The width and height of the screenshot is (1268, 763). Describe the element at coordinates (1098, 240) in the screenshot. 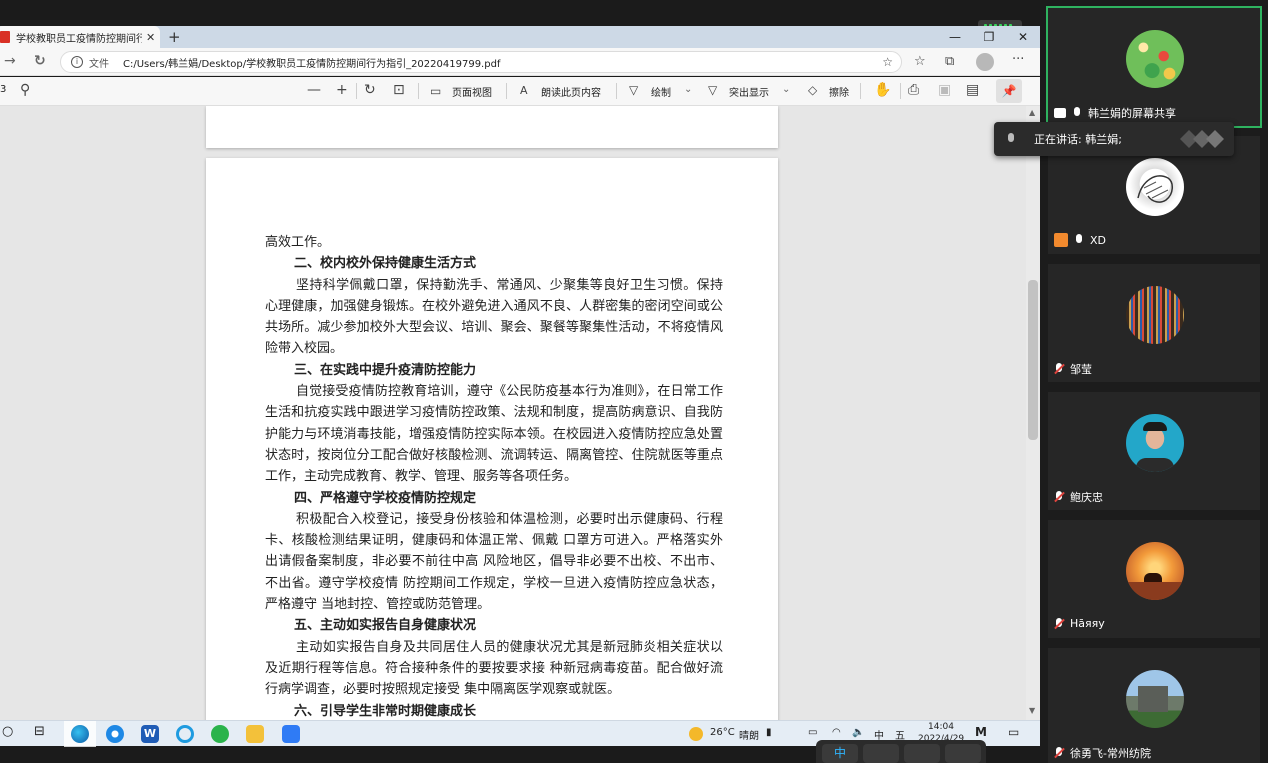

I see `participant-name: XD` at that location.